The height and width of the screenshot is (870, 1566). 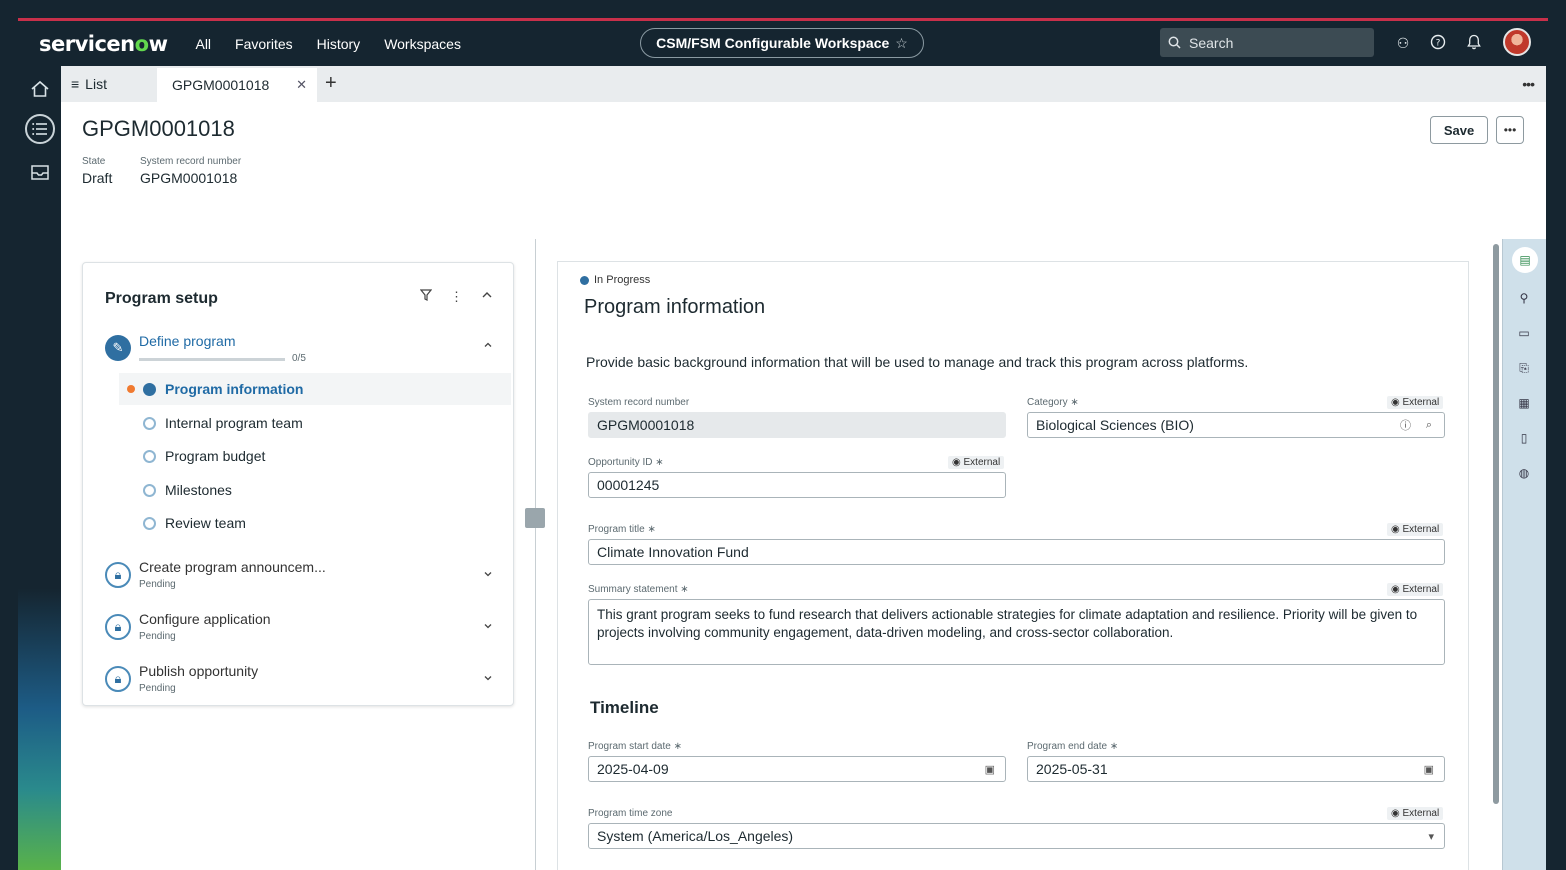 What do you see at coordinates (215, 456) in the screenshot?
I see `subitem-label: Program budget` at bounding box center [215, 456].